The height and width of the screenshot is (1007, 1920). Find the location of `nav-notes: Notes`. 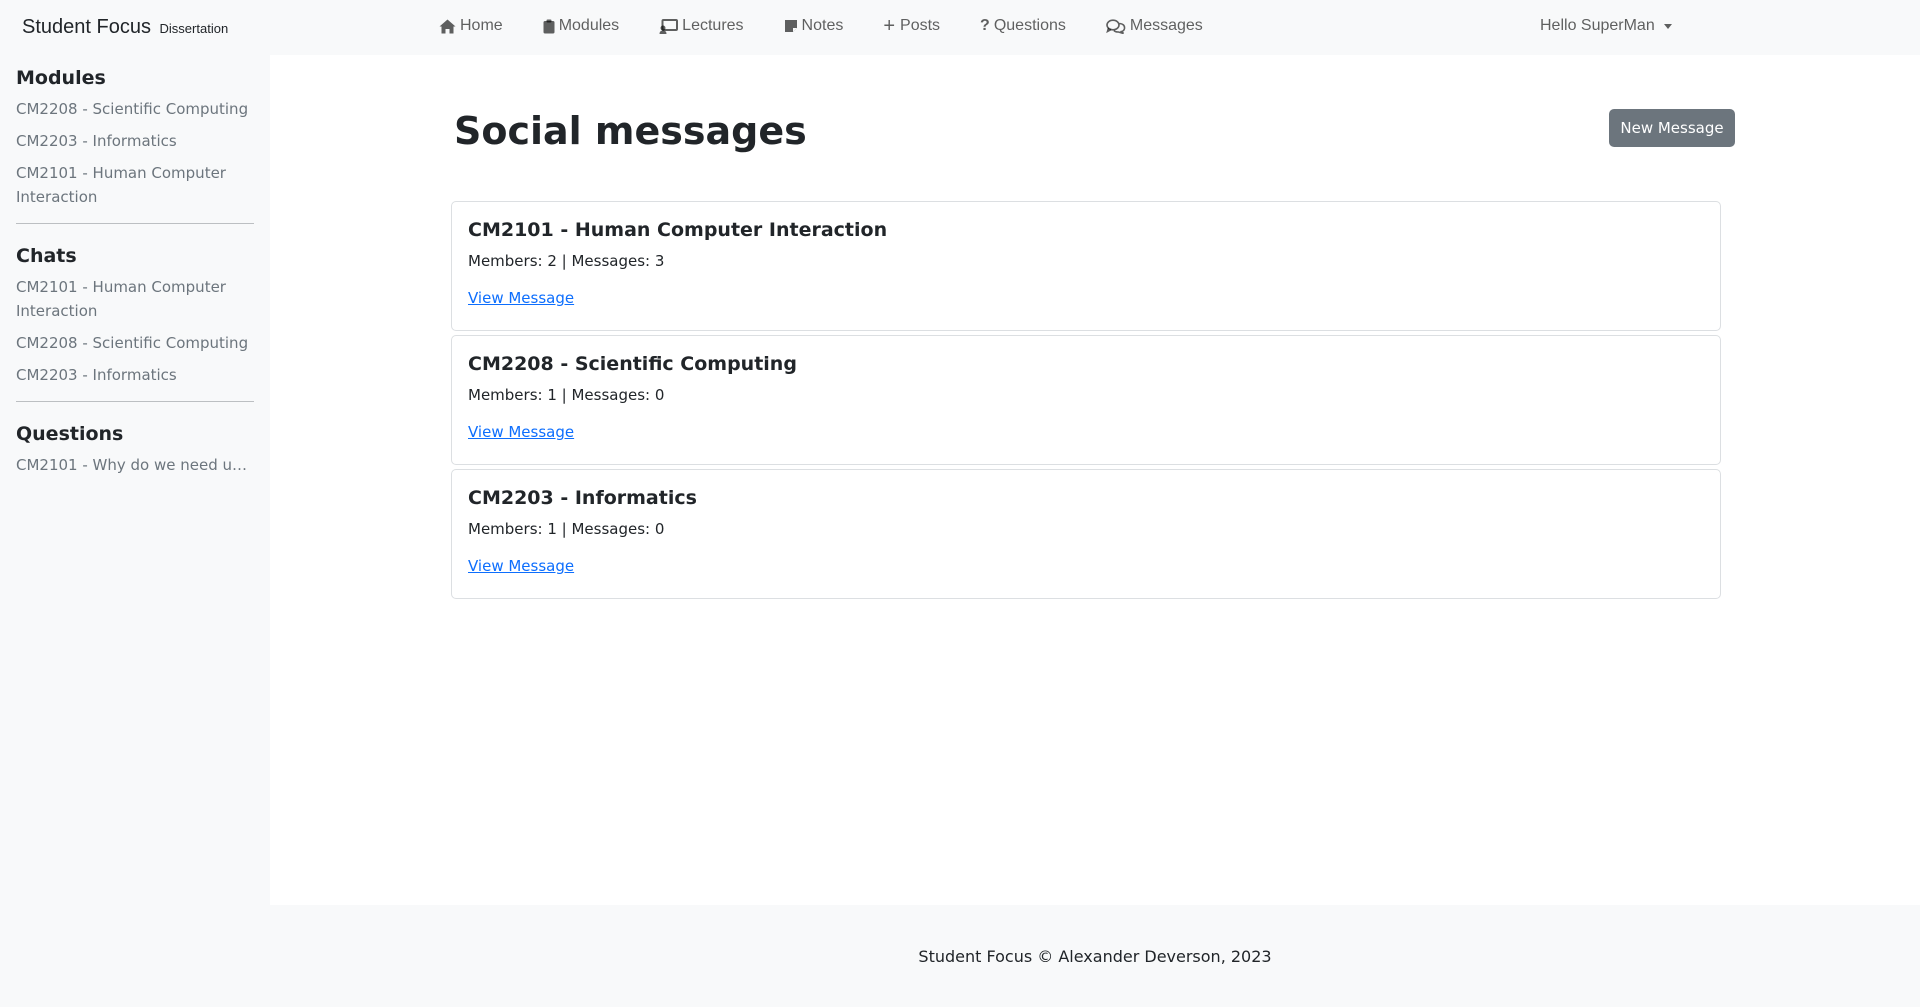

nav-notes: Notes is located at coordinates (814, 26).